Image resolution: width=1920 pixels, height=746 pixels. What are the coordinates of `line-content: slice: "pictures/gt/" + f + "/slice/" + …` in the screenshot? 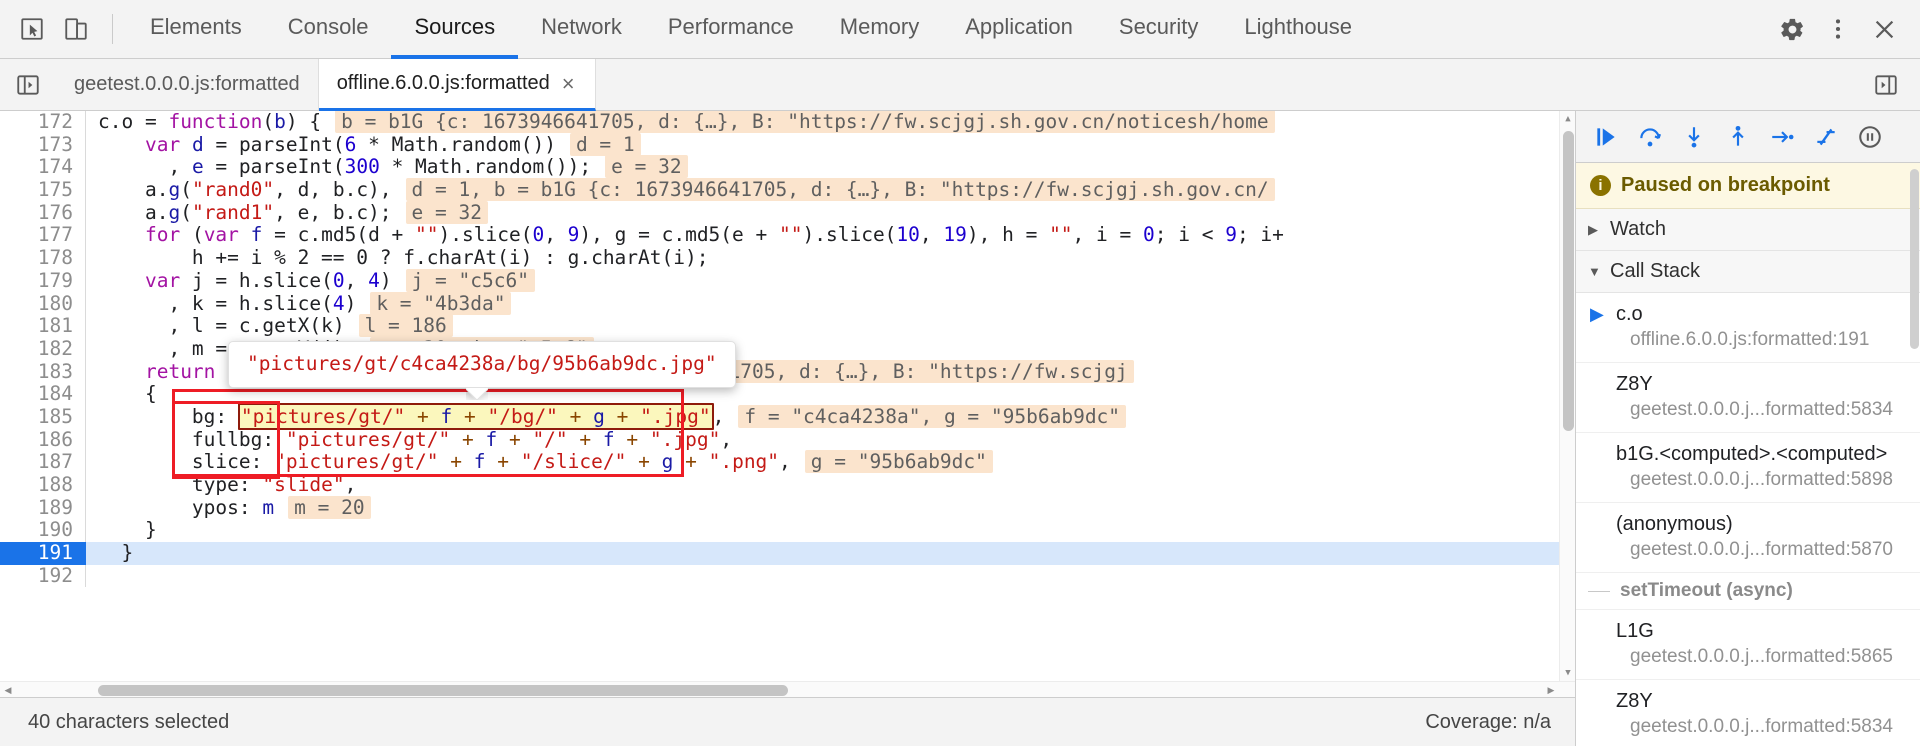 It's located at (830, 462).